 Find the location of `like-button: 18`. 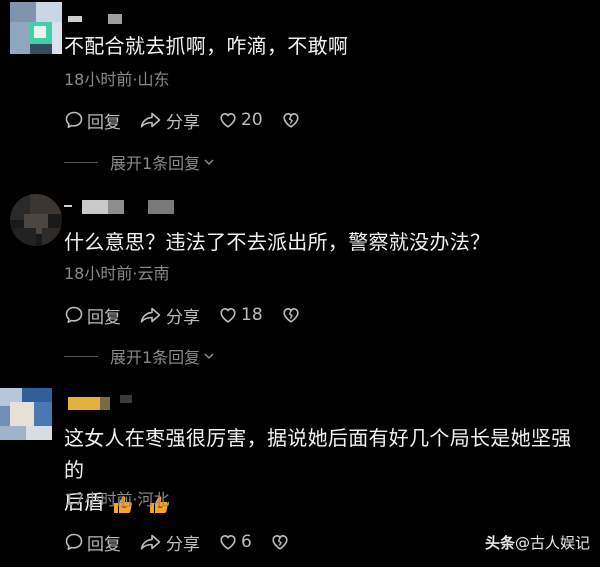

like-button: 18 is located at coordinates (240, 315).